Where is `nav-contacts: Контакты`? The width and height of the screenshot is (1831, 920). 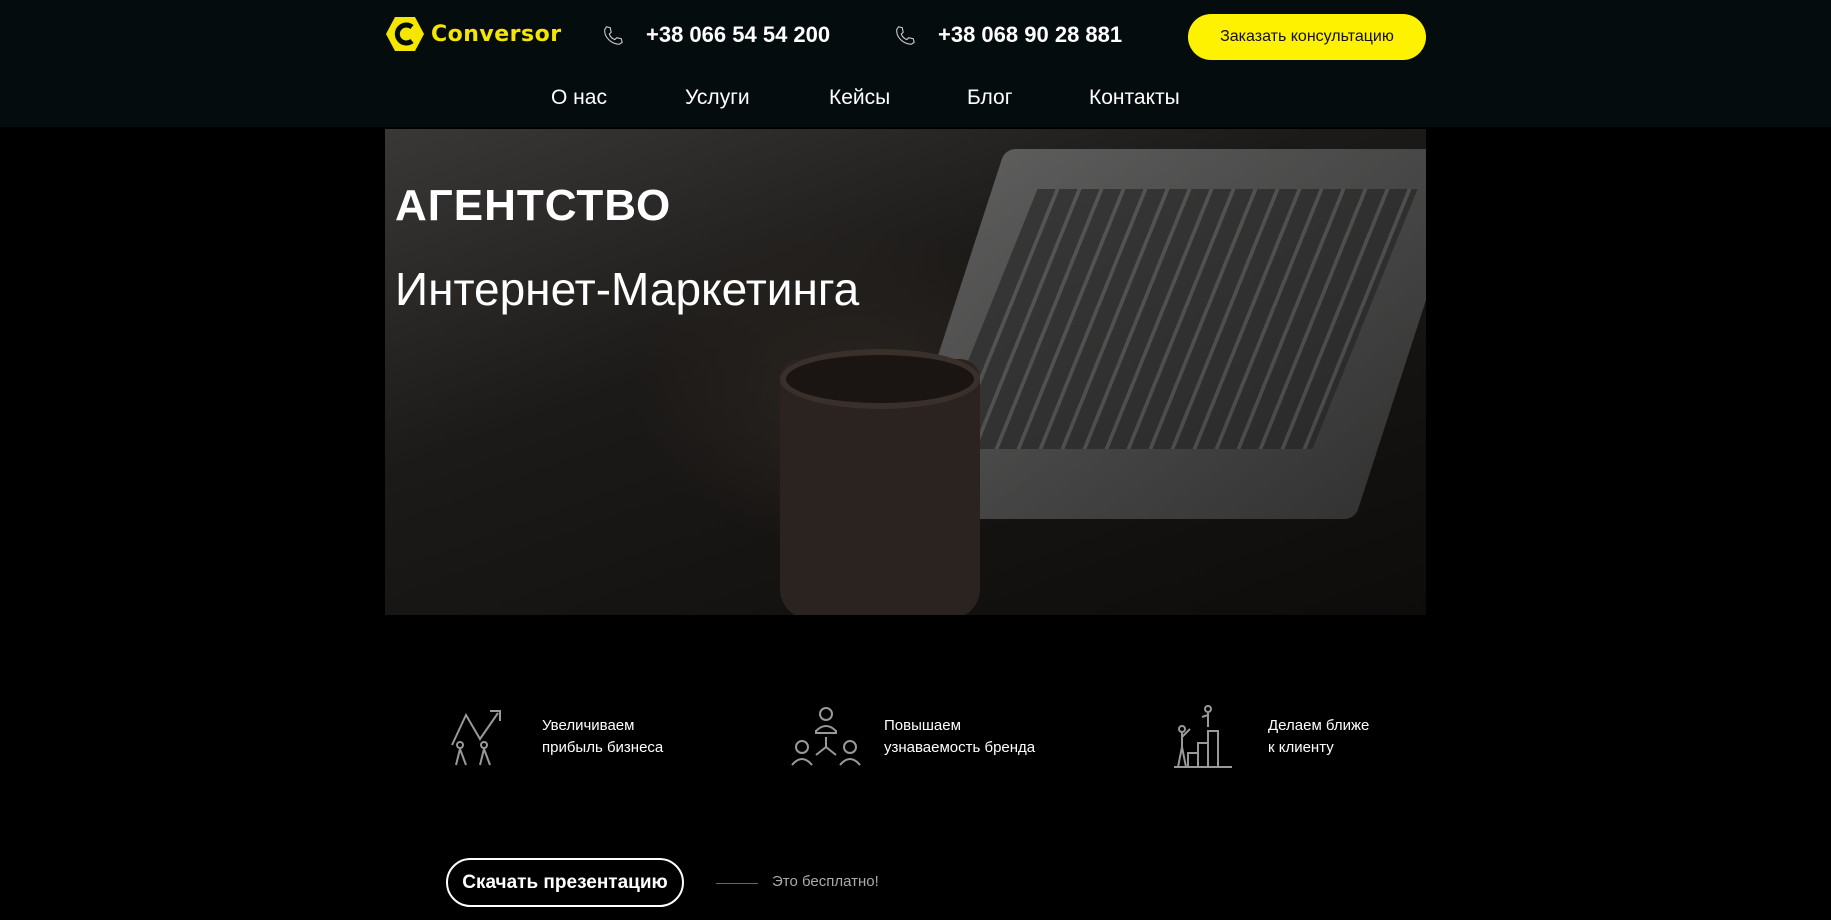
nav-contacts: Контакты is located at coordinates (1134, 98).